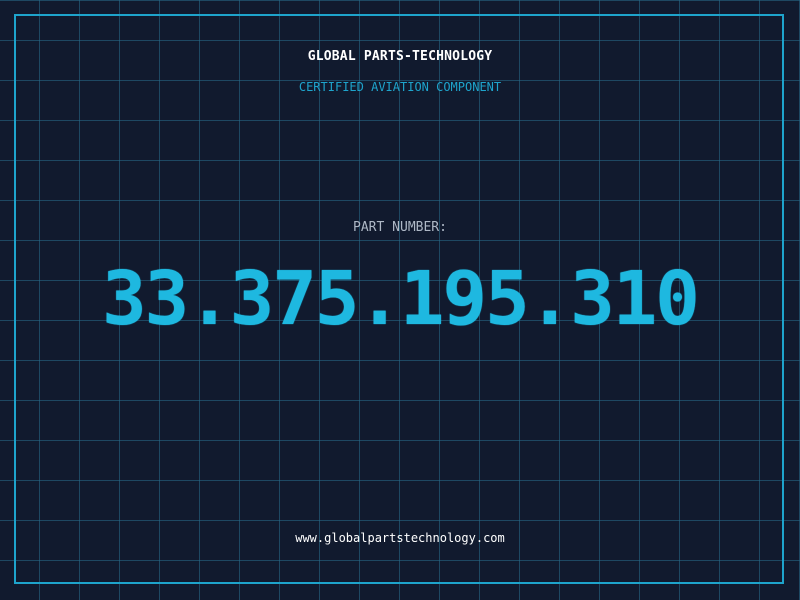 The width and height of the screenshot is (800, 600). Describe the element at coordinates (400, 538) in the screenshot. I see `website-url: www.globalpartstechnology.com` at that location.